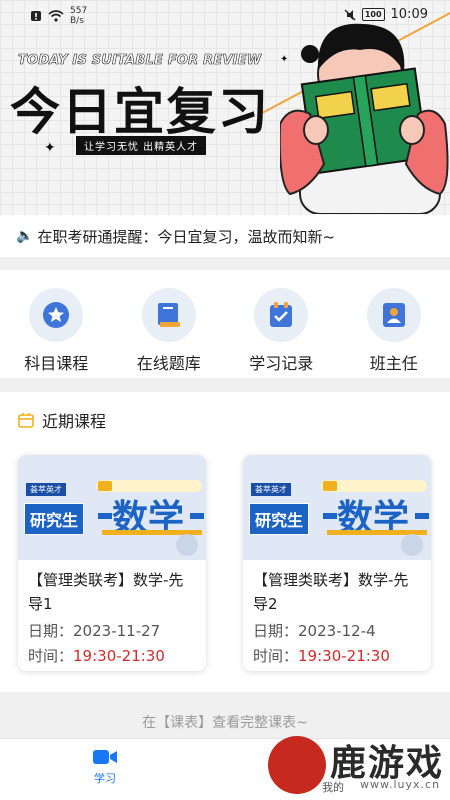 The height and width of the screenshot is (800, 450). I want to click on banner-title: 今日宜复习, so click(140, 112).